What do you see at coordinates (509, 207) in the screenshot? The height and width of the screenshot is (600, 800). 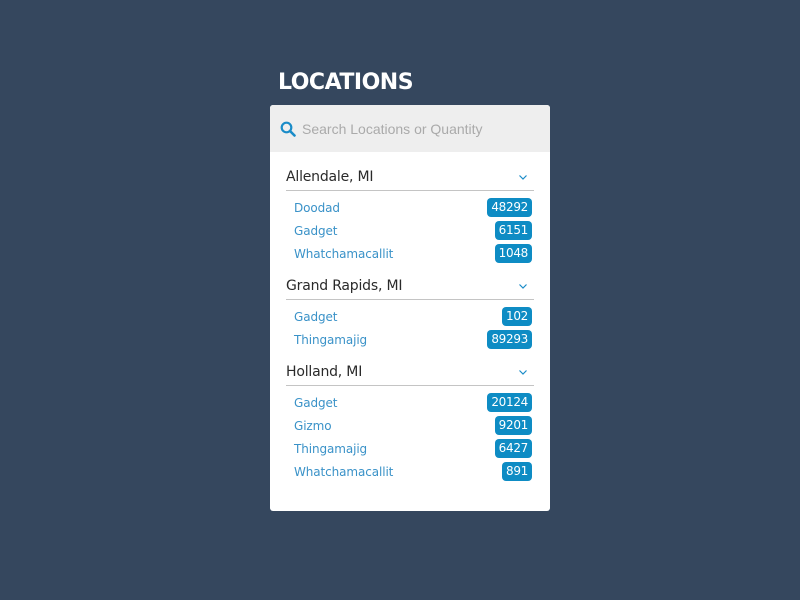 I see `count-badge: 48292` at bounding box center [509, 207].